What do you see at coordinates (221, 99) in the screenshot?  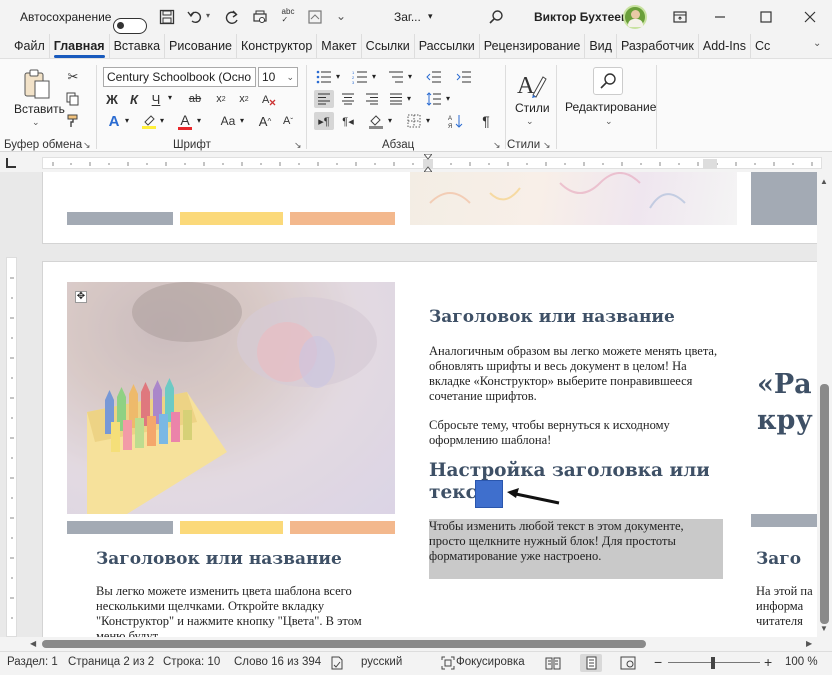 I see `subscript-icon: x2` at bounding box center [221, 99].